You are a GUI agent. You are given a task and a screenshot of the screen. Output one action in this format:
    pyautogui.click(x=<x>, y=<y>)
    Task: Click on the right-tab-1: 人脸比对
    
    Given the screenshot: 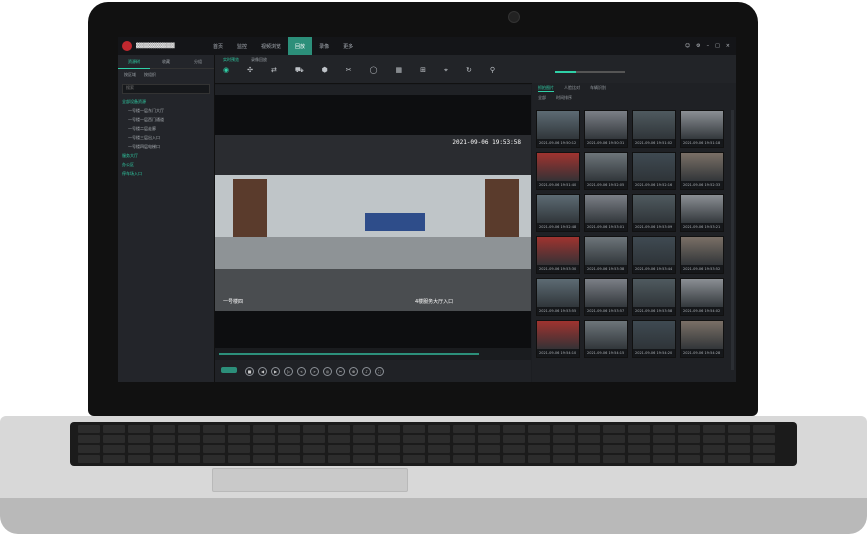 What is the action you would take?
    pyautogui.click(x=572, y=88)
    